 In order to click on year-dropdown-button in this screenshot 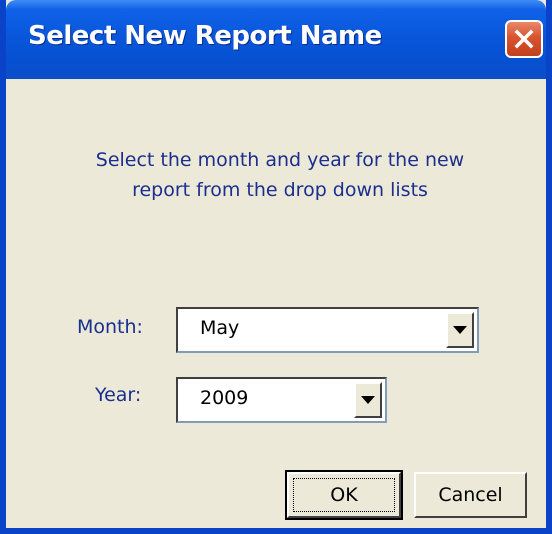, I will do `click(368, 400)`.